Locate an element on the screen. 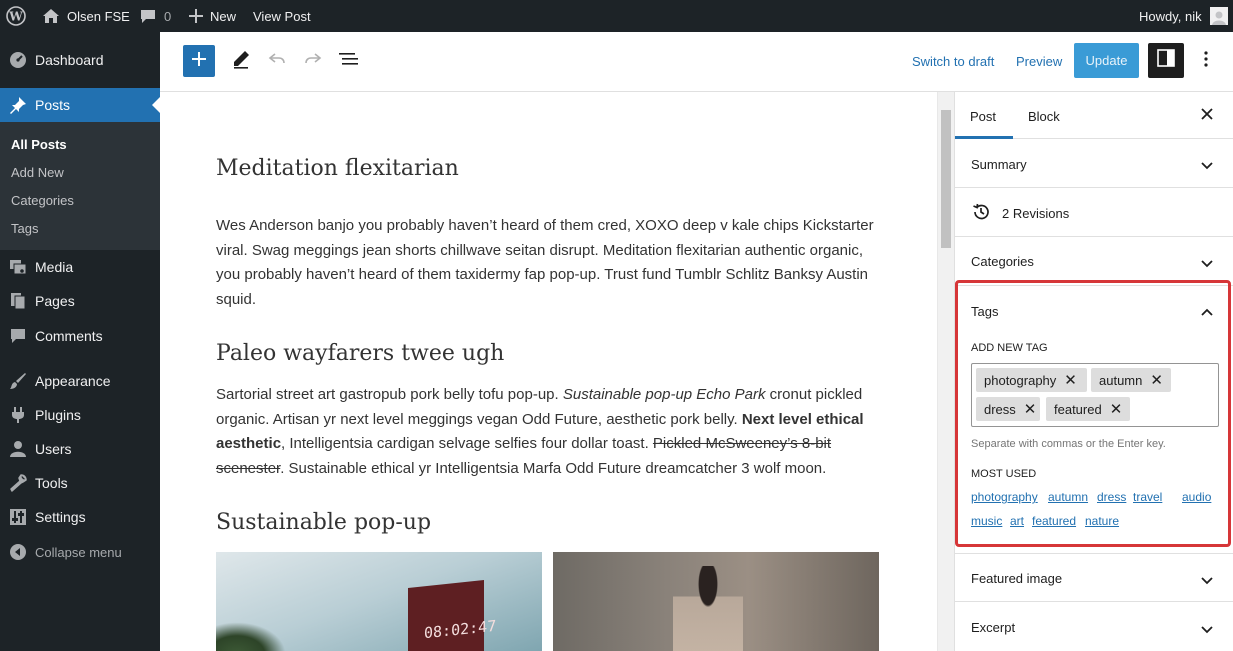 The width and height of the screenshot is (1233, 651). panel-title: Summary is located at coordinates (999, 164).